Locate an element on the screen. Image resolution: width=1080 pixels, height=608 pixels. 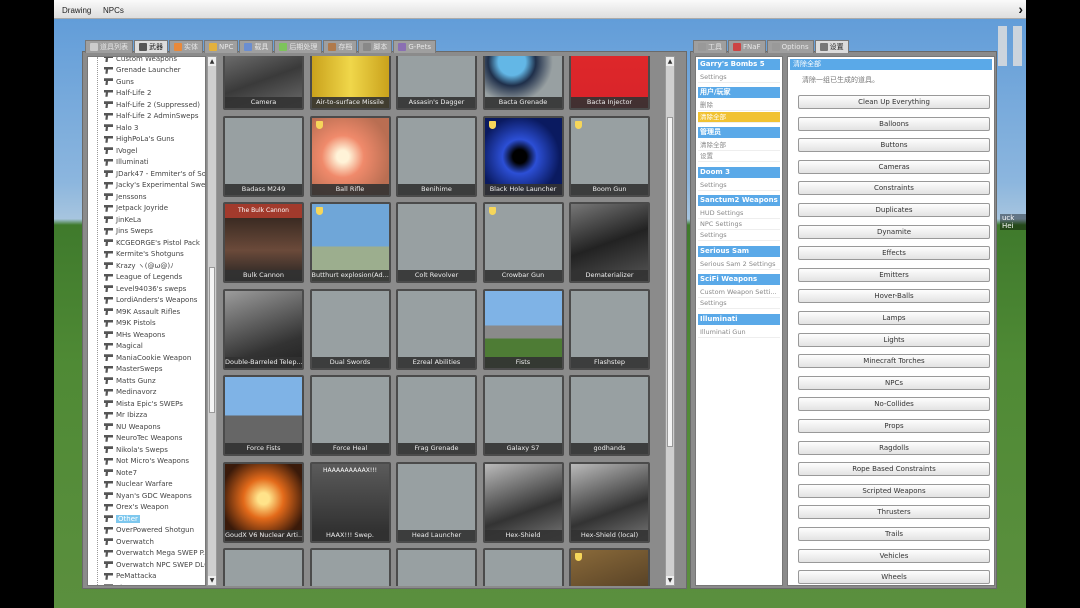
tab-fnaf: FNaF is located at coordinates (747, 46).